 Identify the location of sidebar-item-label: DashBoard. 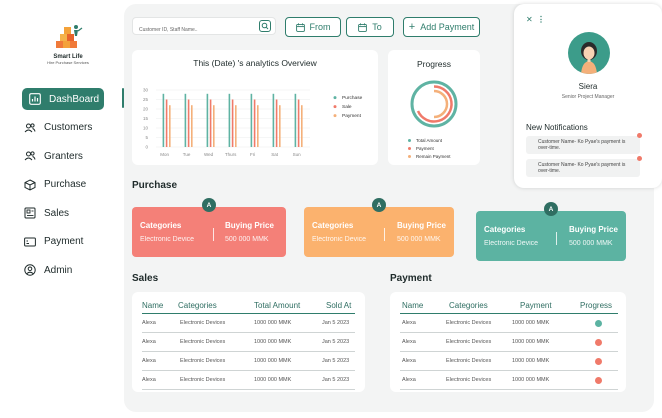
(74, 99).